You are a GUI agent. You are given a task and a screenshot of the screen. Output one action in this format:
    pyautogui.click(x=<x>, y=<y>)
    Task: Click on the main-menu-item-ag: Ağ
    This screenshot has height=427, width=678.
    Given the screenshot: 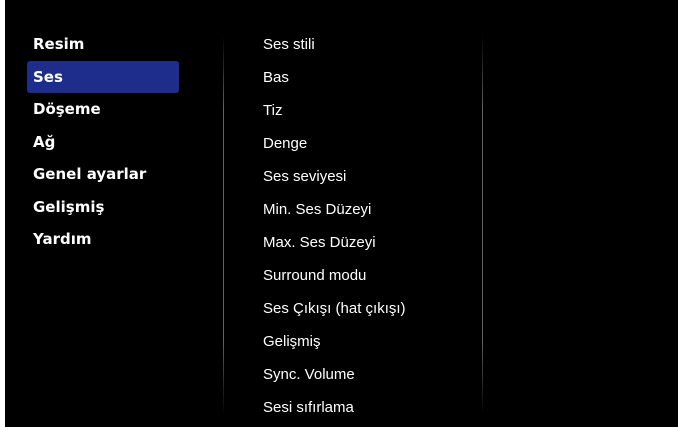 What is the action you would take?
    pyautogui.click(x=103, y=142)
    